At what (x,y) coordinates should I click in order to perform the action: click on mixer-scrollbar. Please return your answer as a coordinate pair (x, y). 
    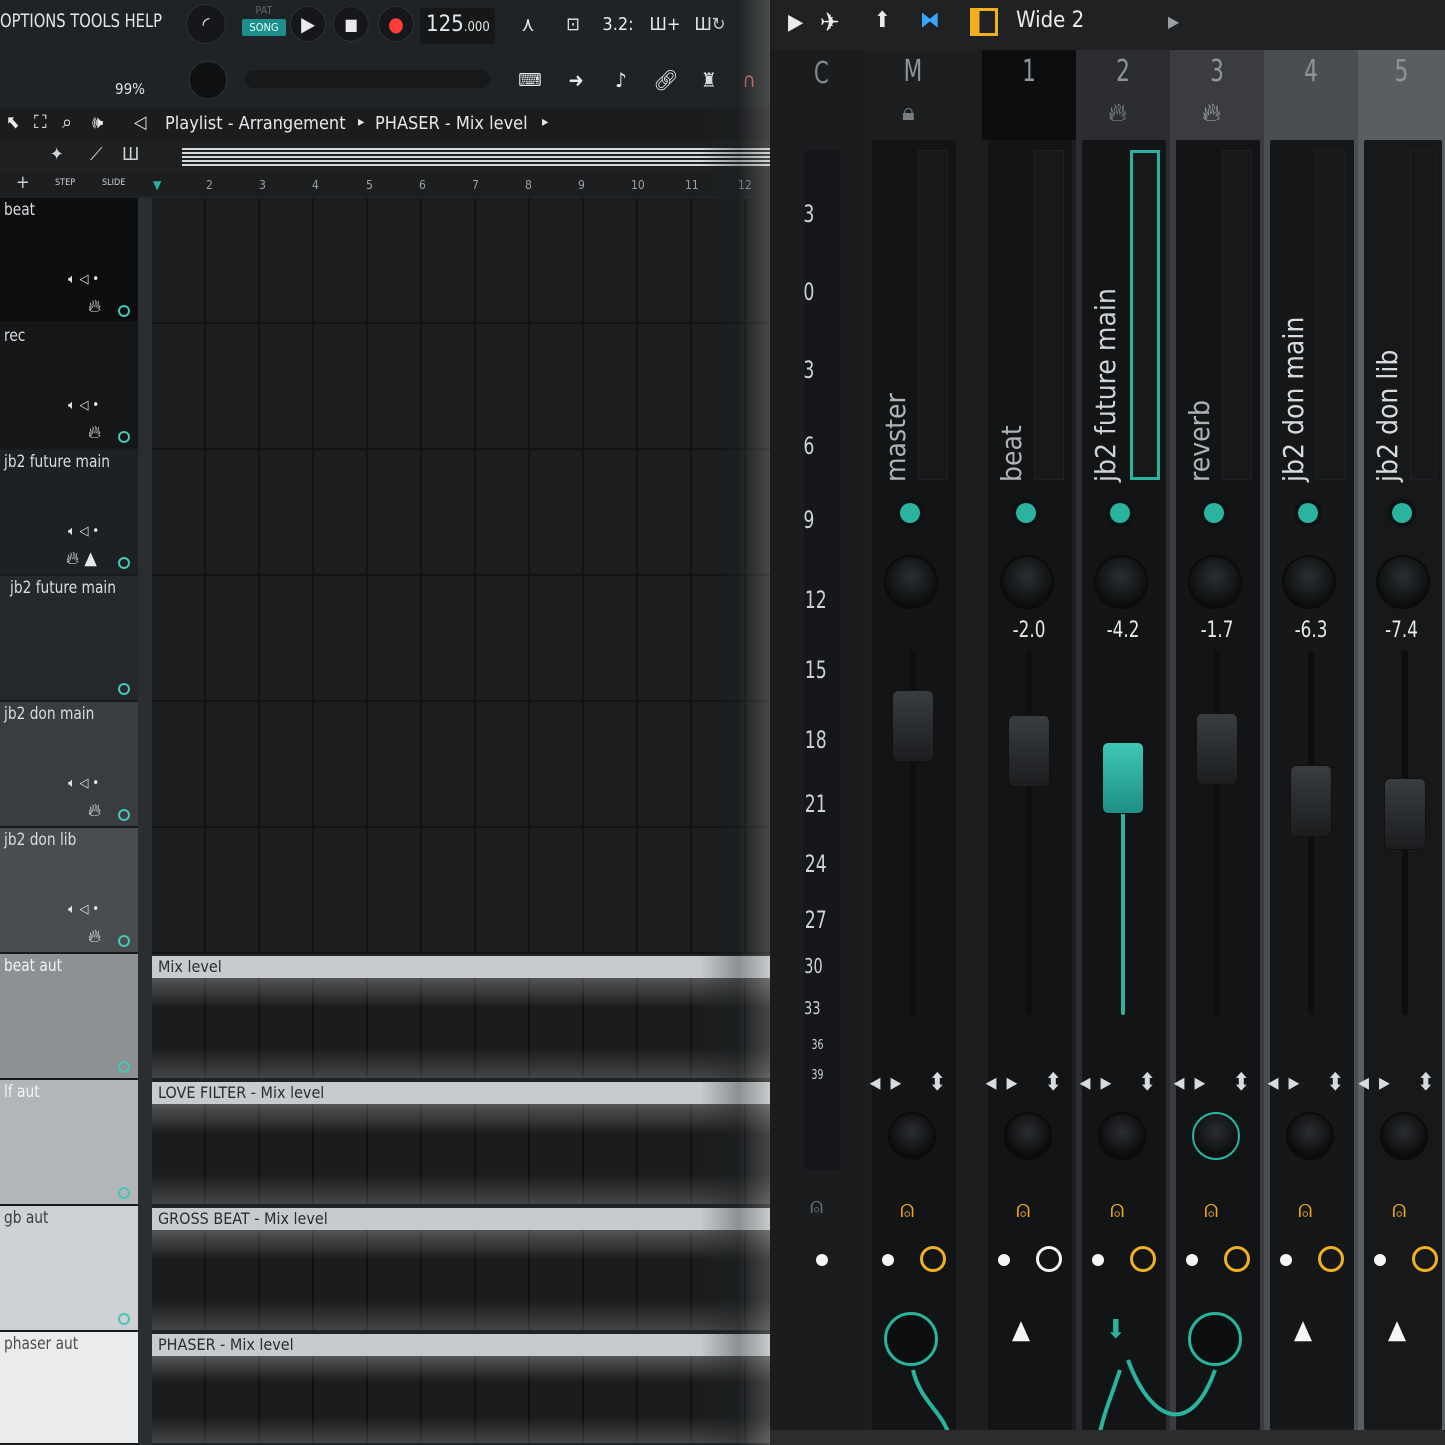
    Looking at the image, I should click on (1107, 1437).